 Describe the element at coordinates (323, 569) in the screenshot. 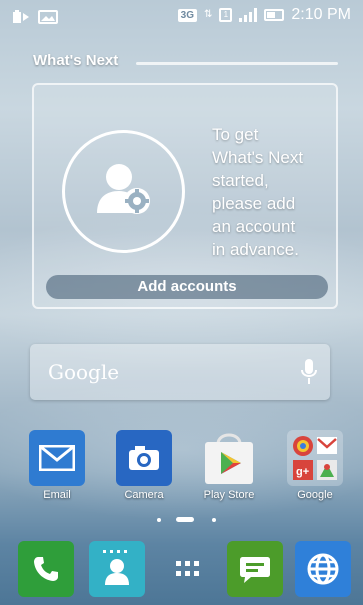

I see `browser-app-icon` at that location.